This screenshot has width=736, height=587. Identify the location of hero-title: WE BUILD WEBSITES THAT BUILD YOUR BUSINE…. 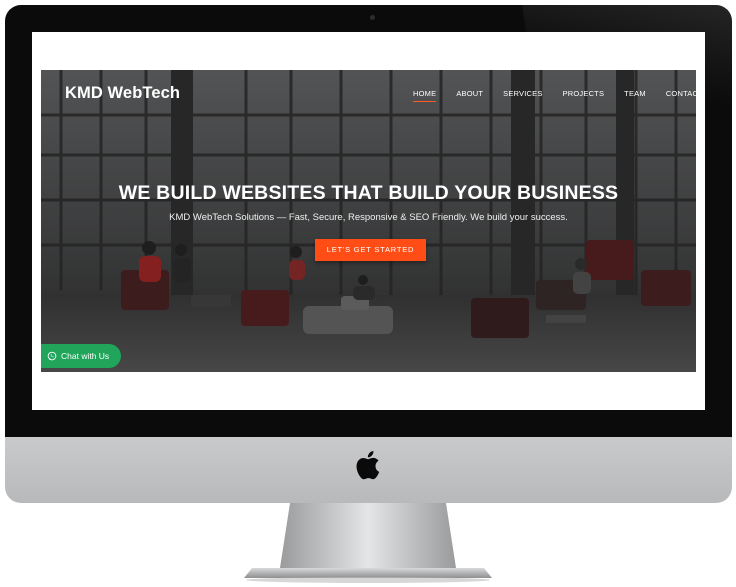
(368, 193).